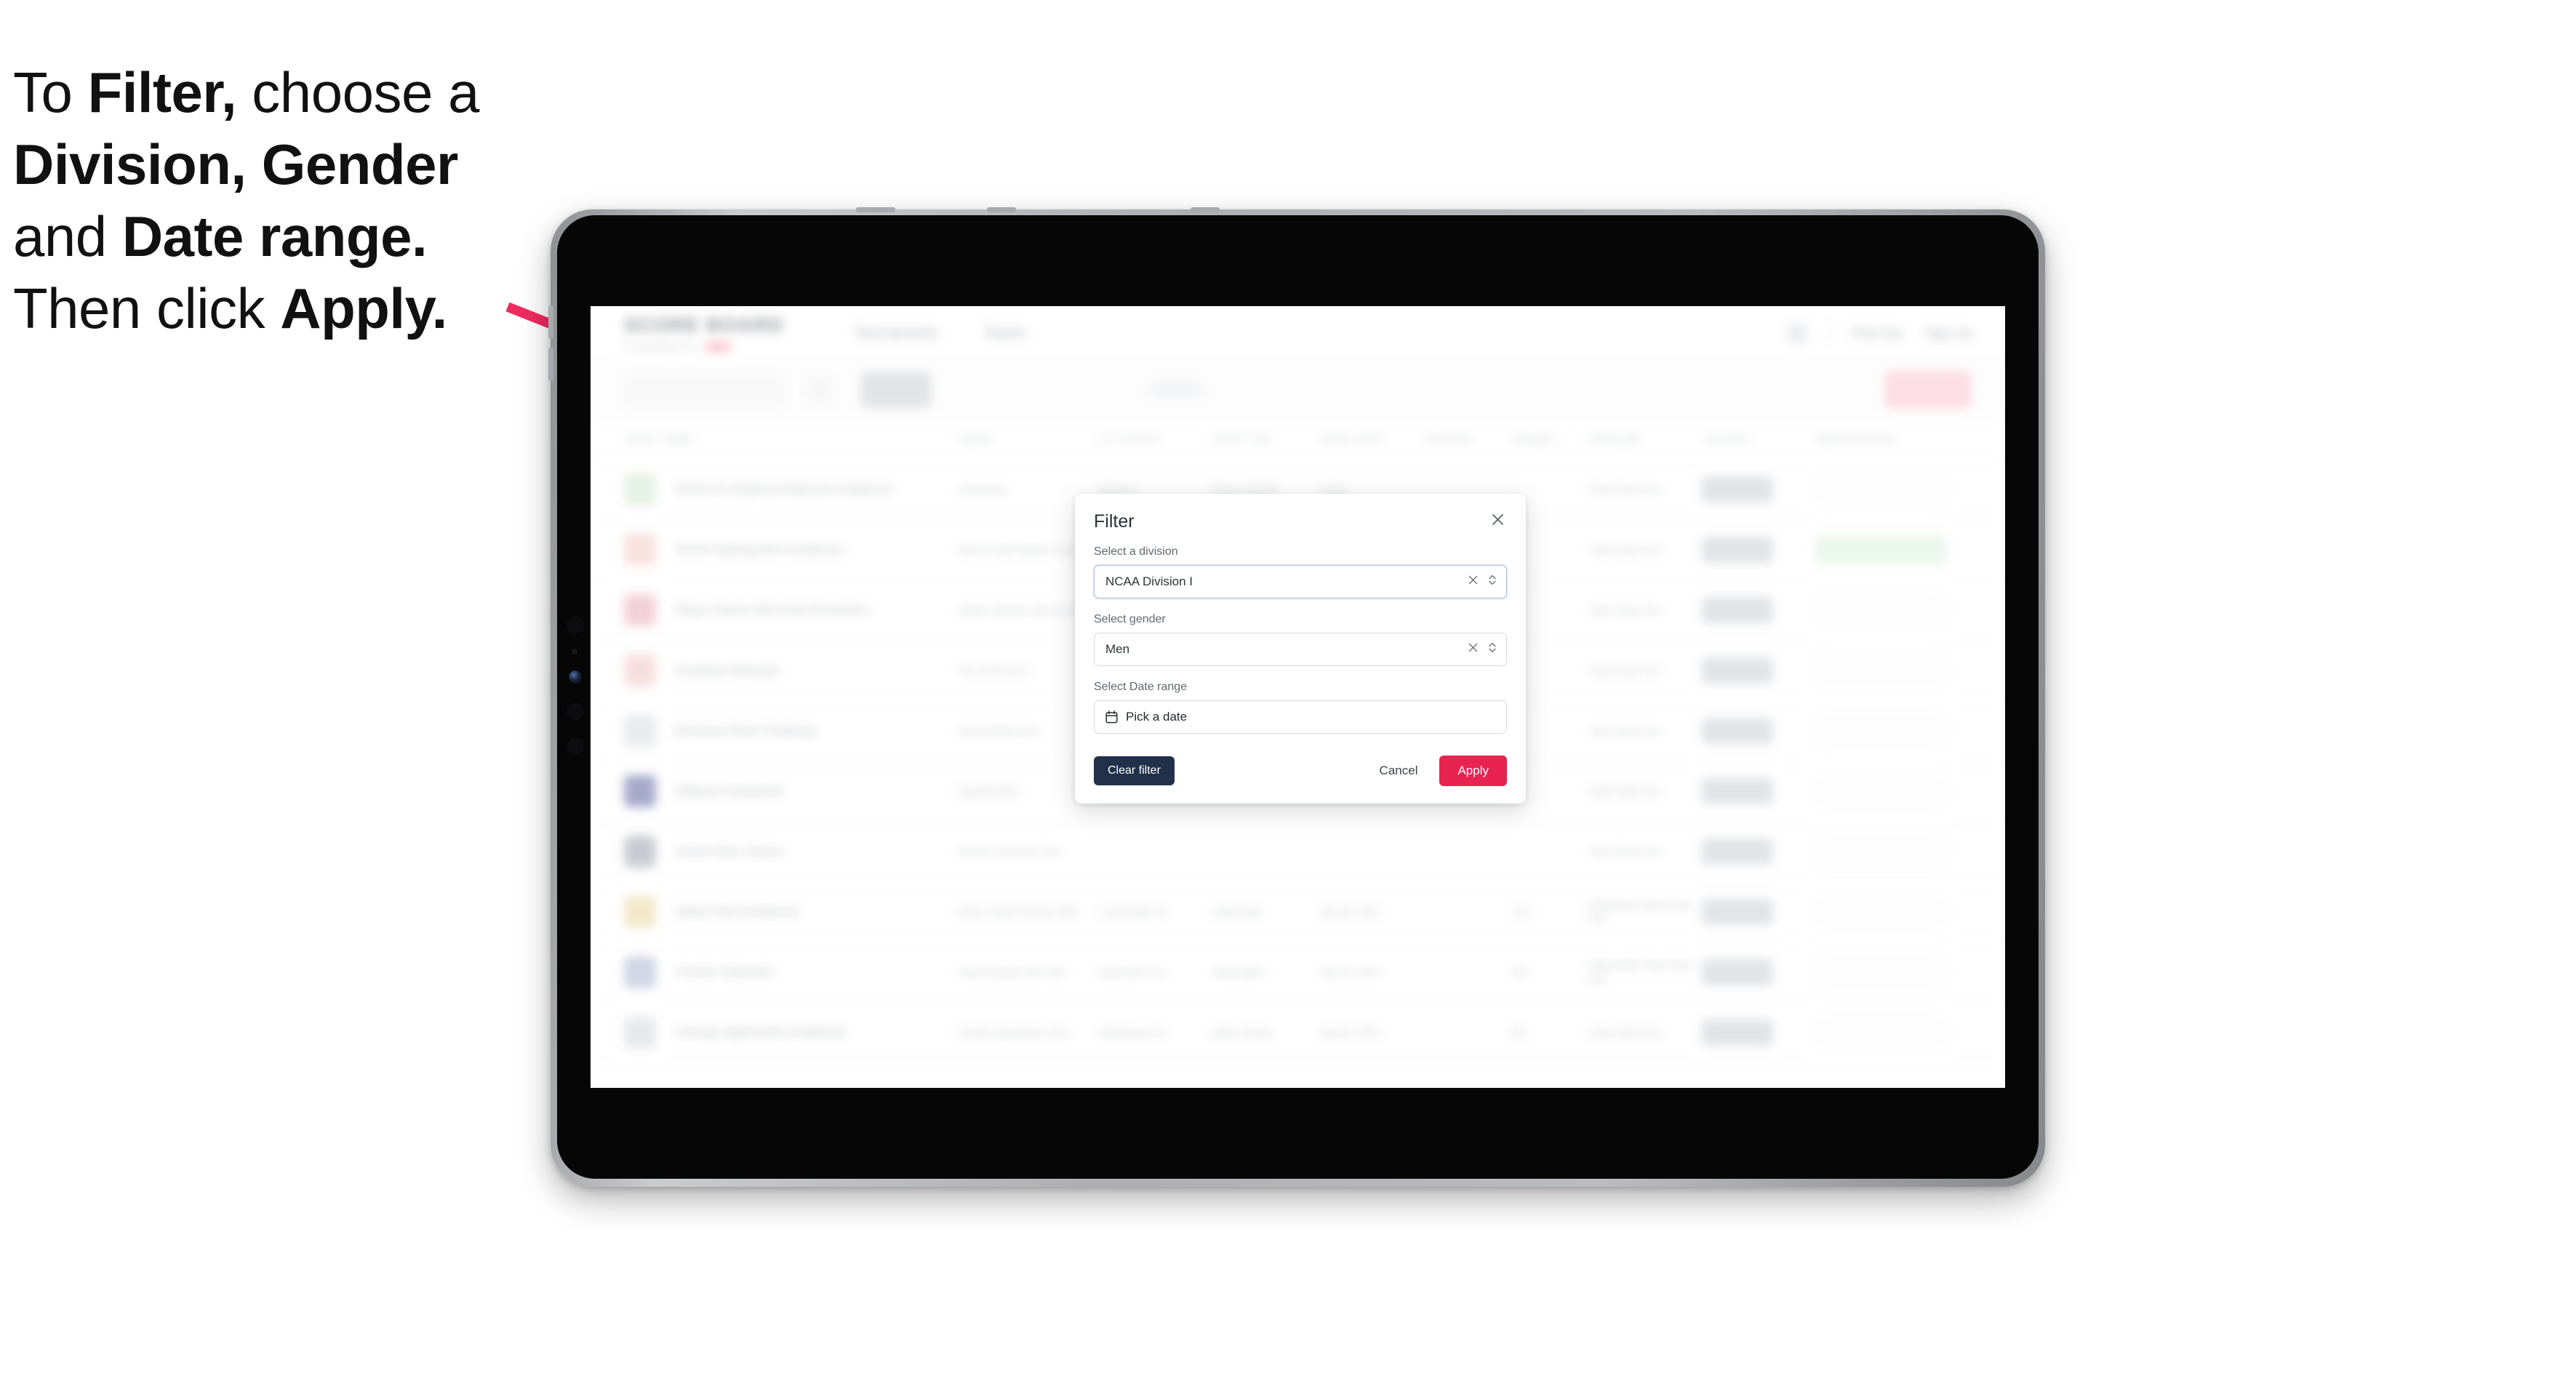 The height and width of the screenshot is (1386, 2576). I want to click on calendar-icon, so click(1111, 717).